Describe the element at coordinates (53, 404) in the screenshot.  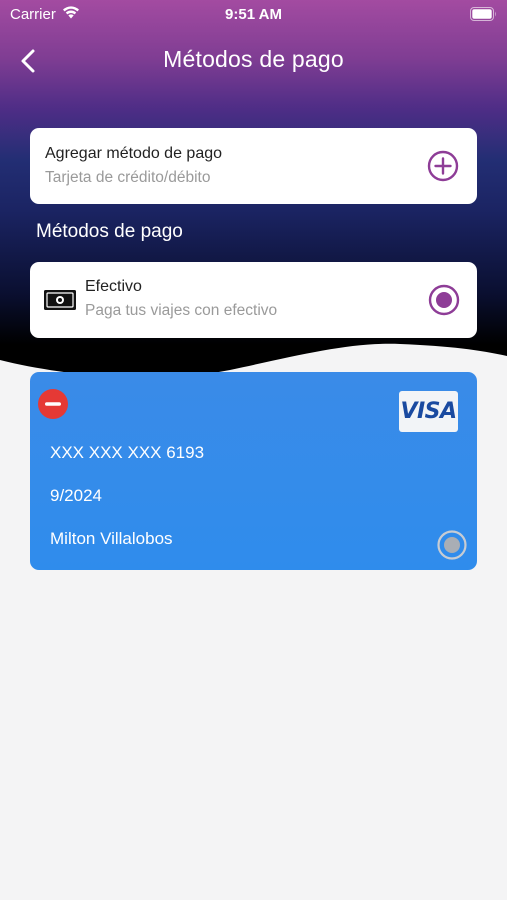
I see `remove-card-icon` at that location.